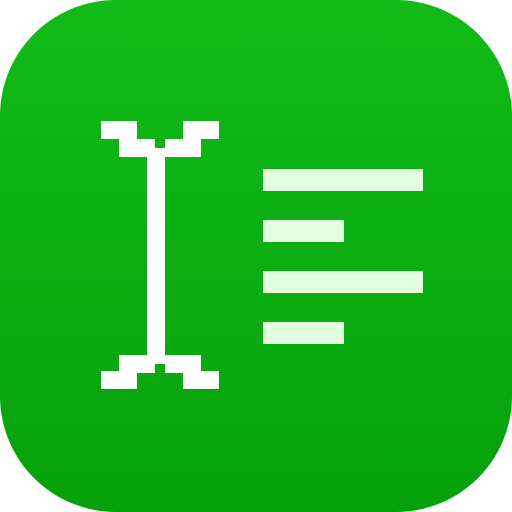 The width and height of the screenshot is (512, 512). I want to click on text-cursor-icon, so click(160, 255).